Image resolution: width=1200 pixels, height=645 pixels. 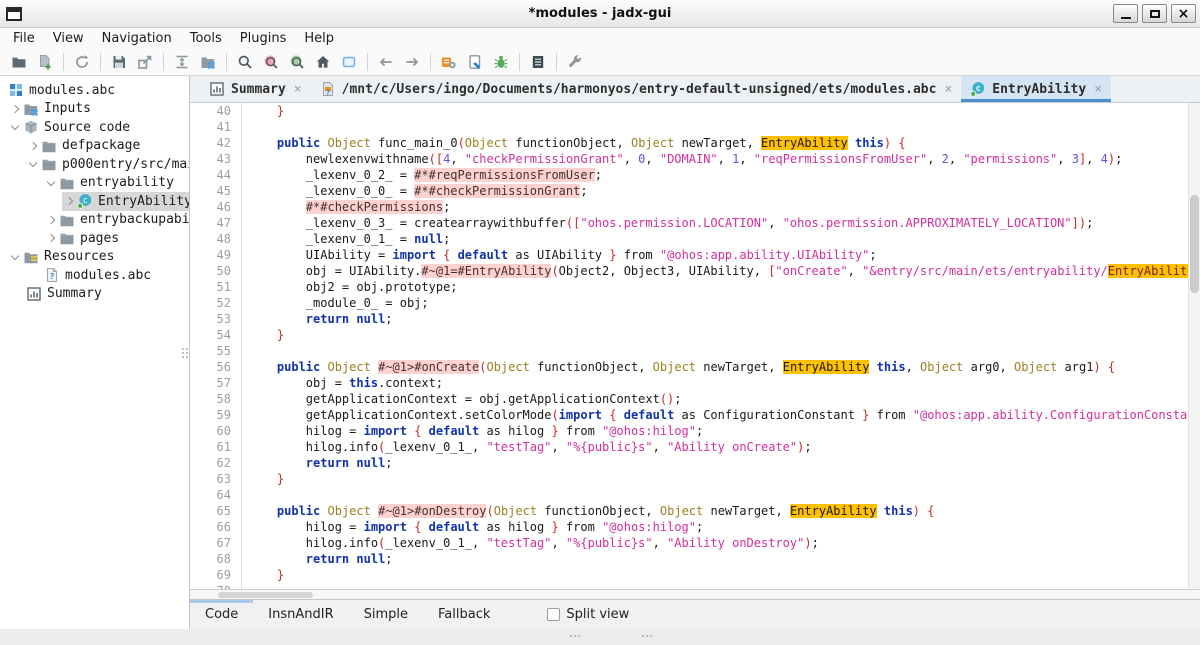 I want to click on menu-file: File, so click(x=24, y=38).